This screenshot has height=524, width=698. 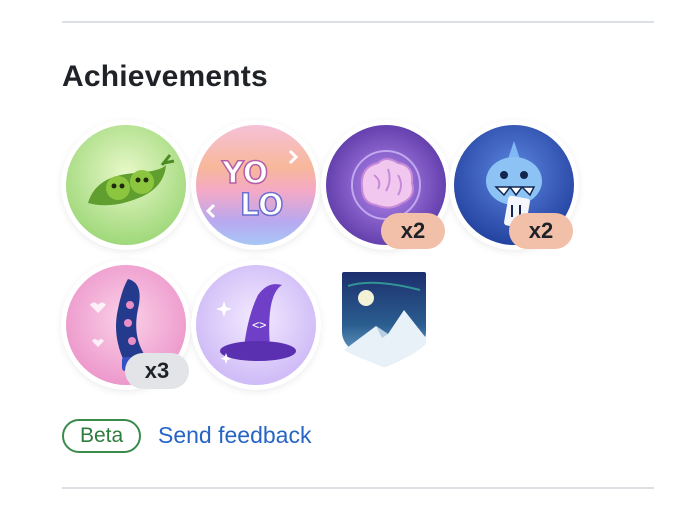 I want to click on pea-pod-icon, so click(x=126, y=185).